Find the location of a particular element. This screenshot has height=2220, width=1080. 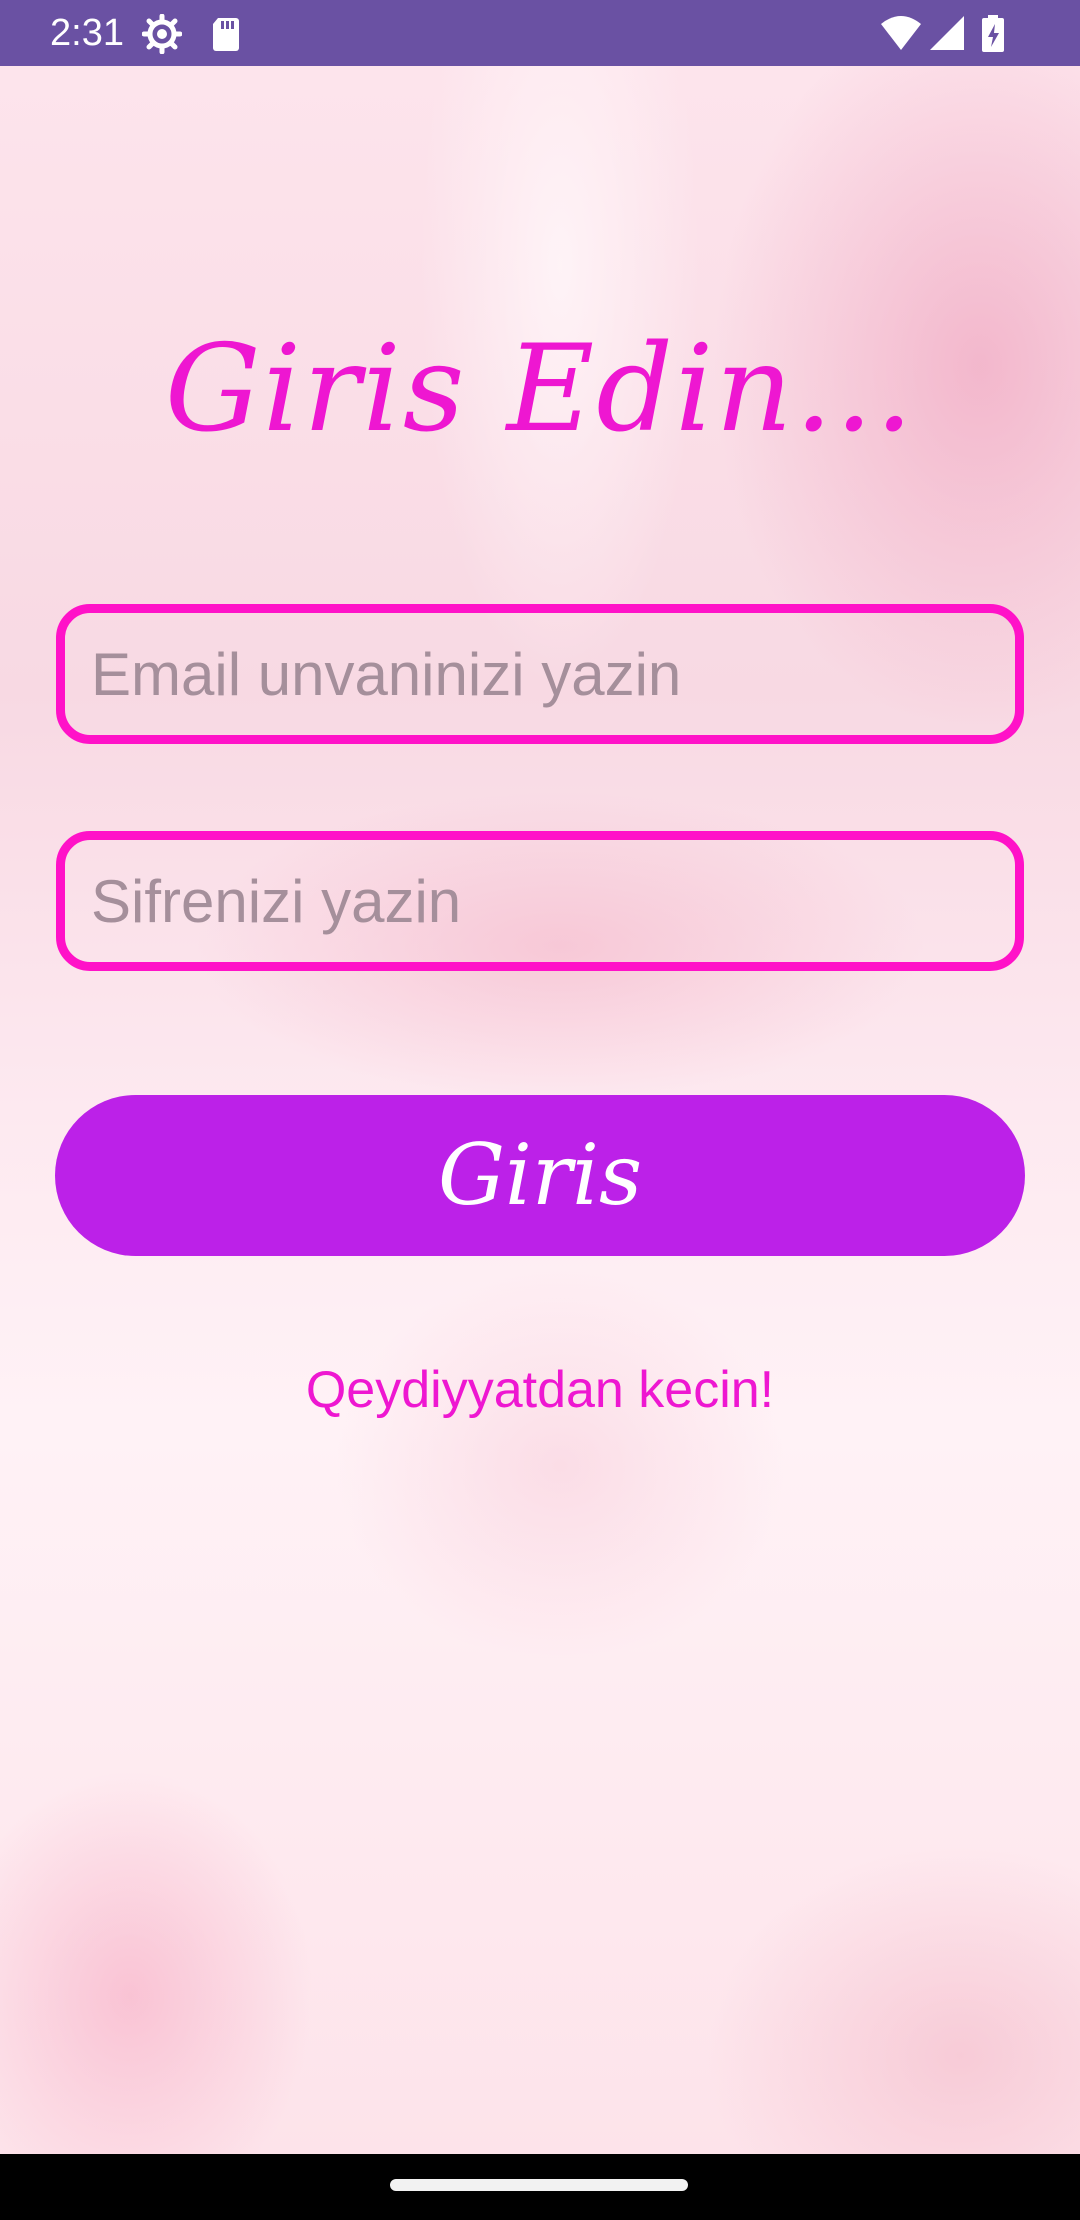

sd-card-icon is located at coordinates (226, 34).